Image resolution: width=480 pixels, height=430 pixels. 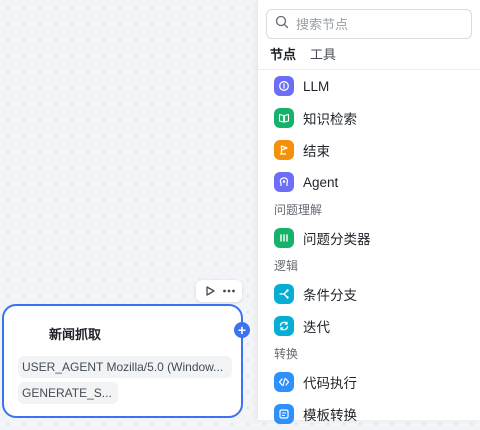 I want to click on node-item-question-classifier: 问题分类器, so click(x=369, y=238).